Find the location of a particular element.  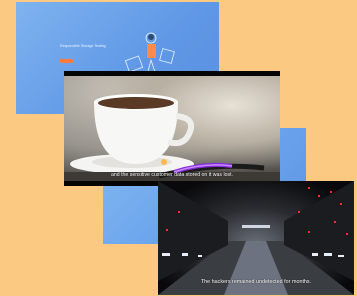

slide-cta-button is located at coordinates (66, 61).